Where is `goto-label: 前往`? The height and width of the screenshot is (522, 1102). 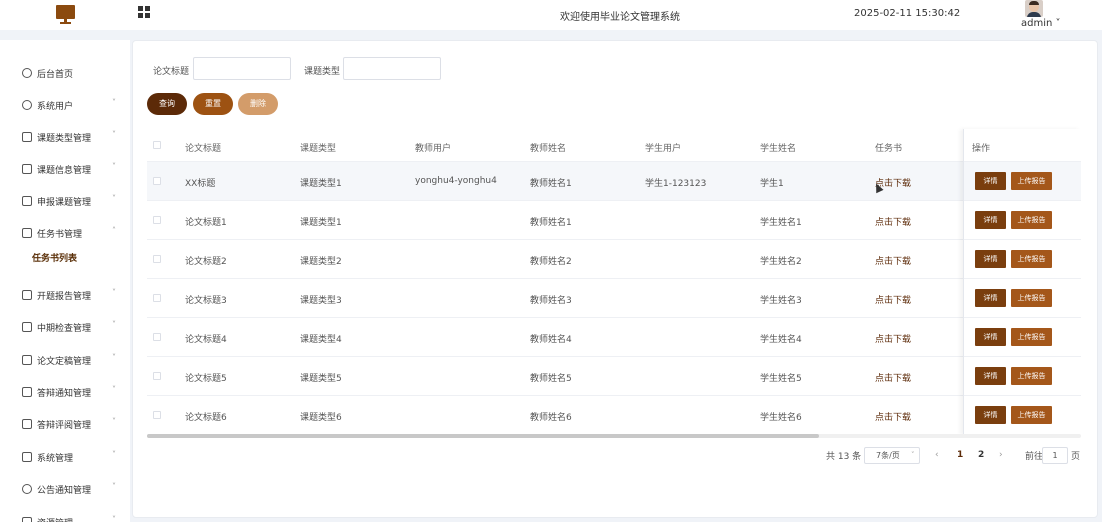
goto-label: 前往 is located at coordinates (1034, 457).